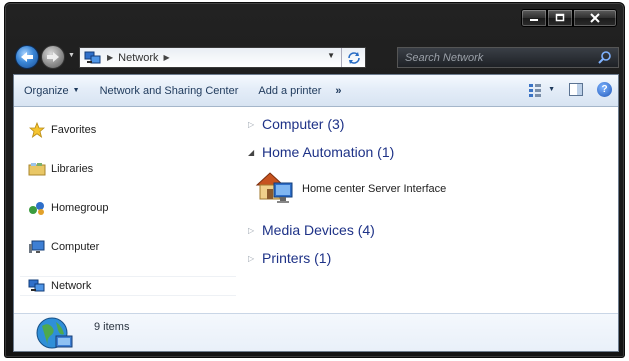 The height and width of the screenshot is (361, 629). Describe the element at coordinates (297, 258) in the screenshot. I see `group-label: Printers (1)` at that location.